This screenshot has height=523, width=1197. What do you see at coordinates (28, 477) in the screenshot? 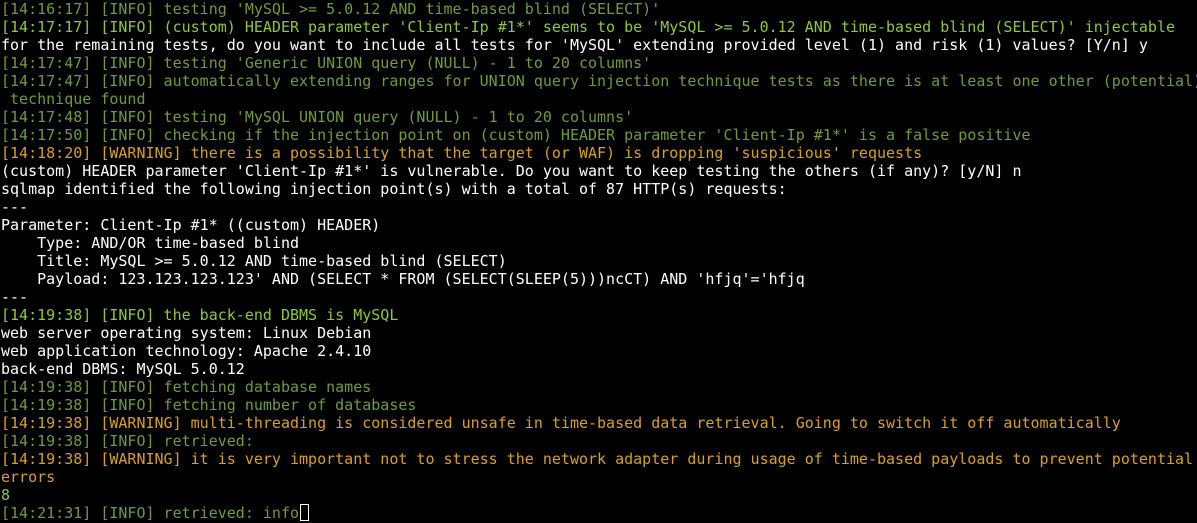
I see `log-text: errors` at bounding box center [28, 477].